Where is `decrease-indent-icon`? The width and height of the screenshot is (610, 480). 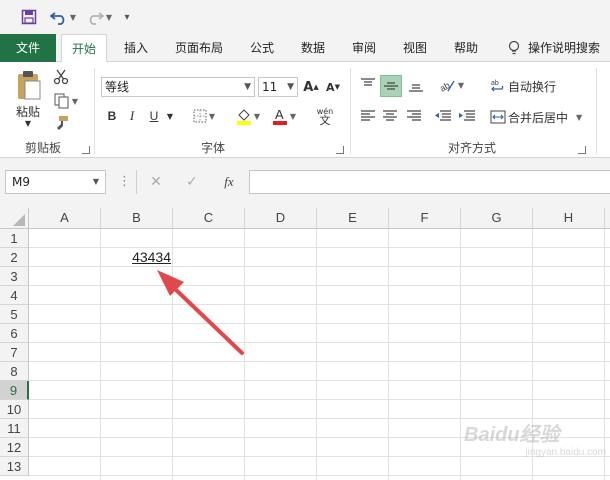
decrease-indent-icon is located at coordinates (443, 116).